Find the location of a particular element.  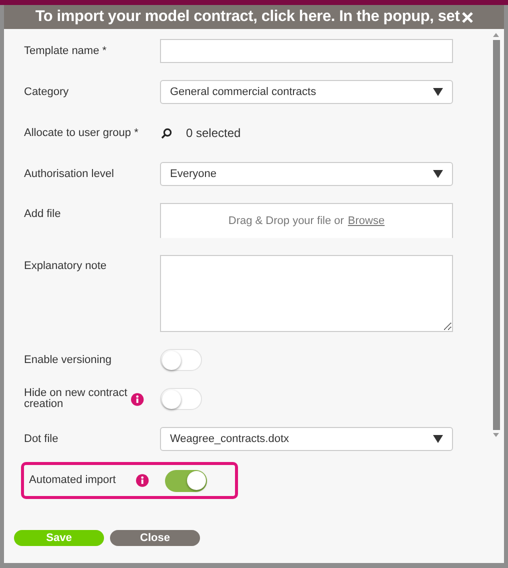

field-label: Authorisation level is located at coordinates (69, 174).